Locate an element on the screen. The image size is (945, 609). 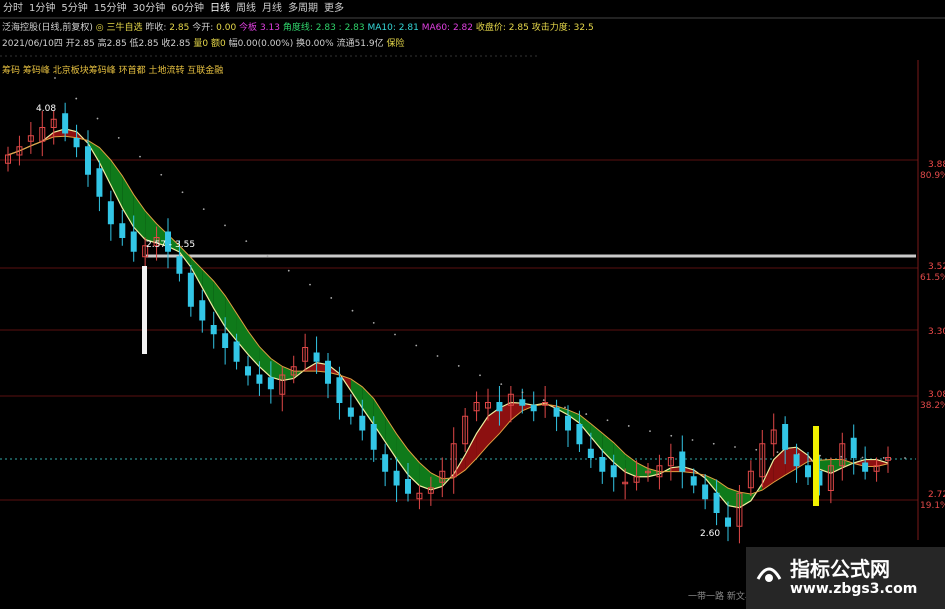
ma60-value: MA60: 2.82 is located at coordinates (447, 28).